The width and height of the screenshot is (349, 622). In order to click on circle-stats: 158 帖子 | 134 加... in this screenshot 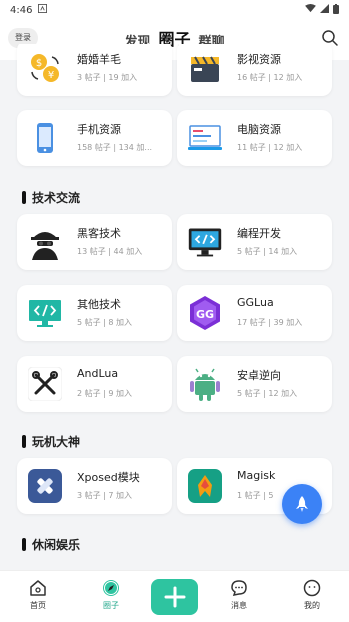, I will do `click(115, 147)`.